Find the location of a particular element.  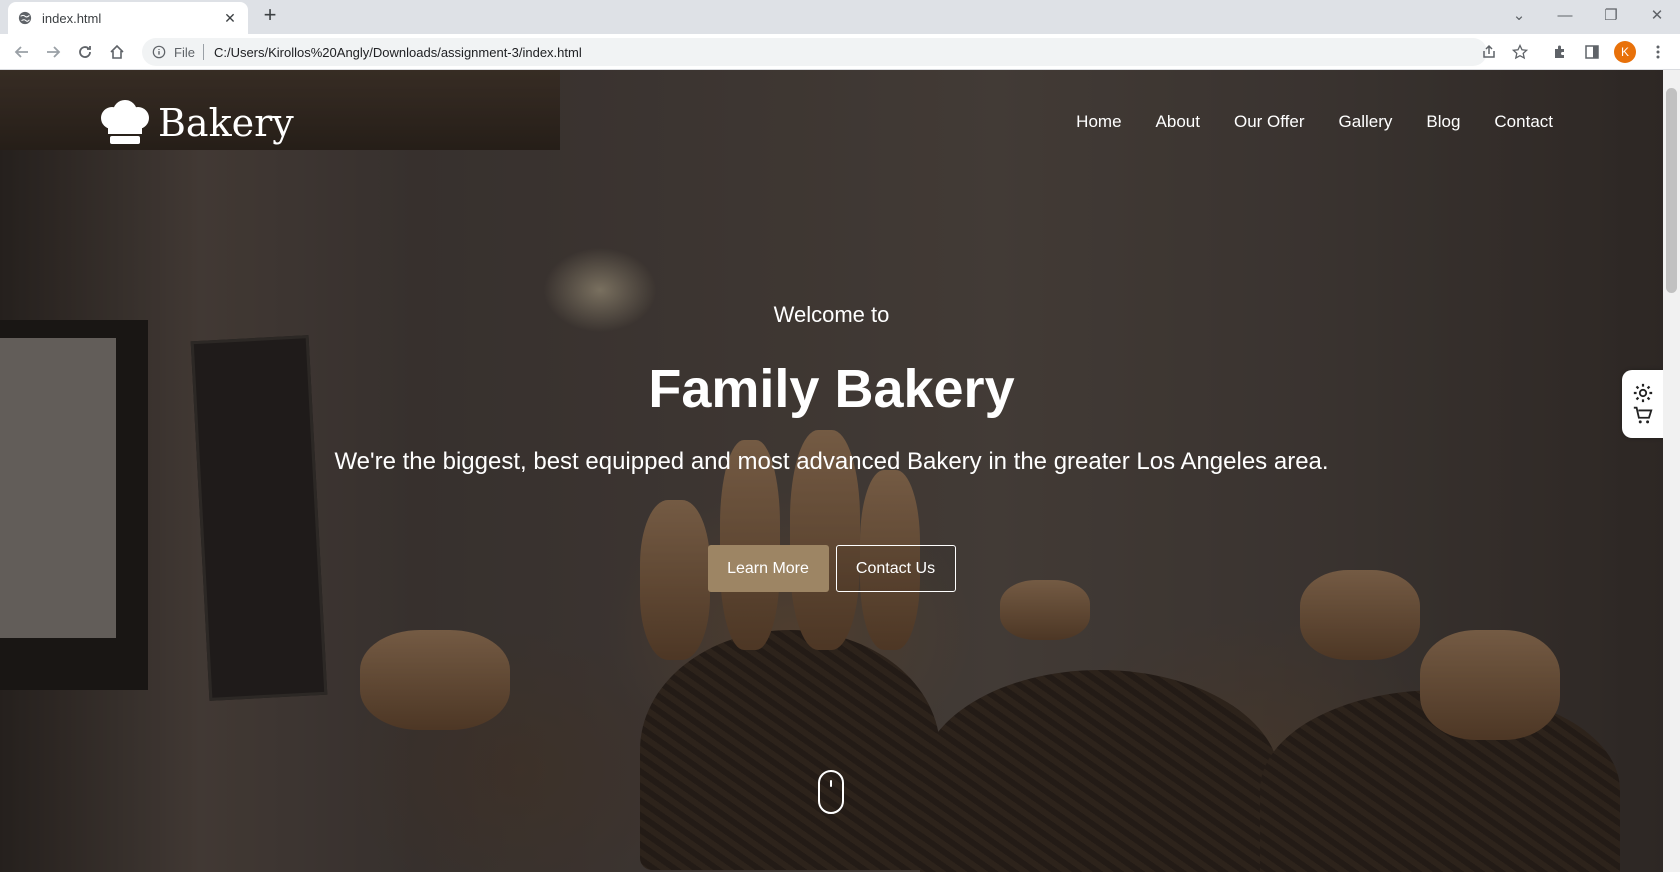

window-close-button: ✕ is located at coordinates (1657, 15).